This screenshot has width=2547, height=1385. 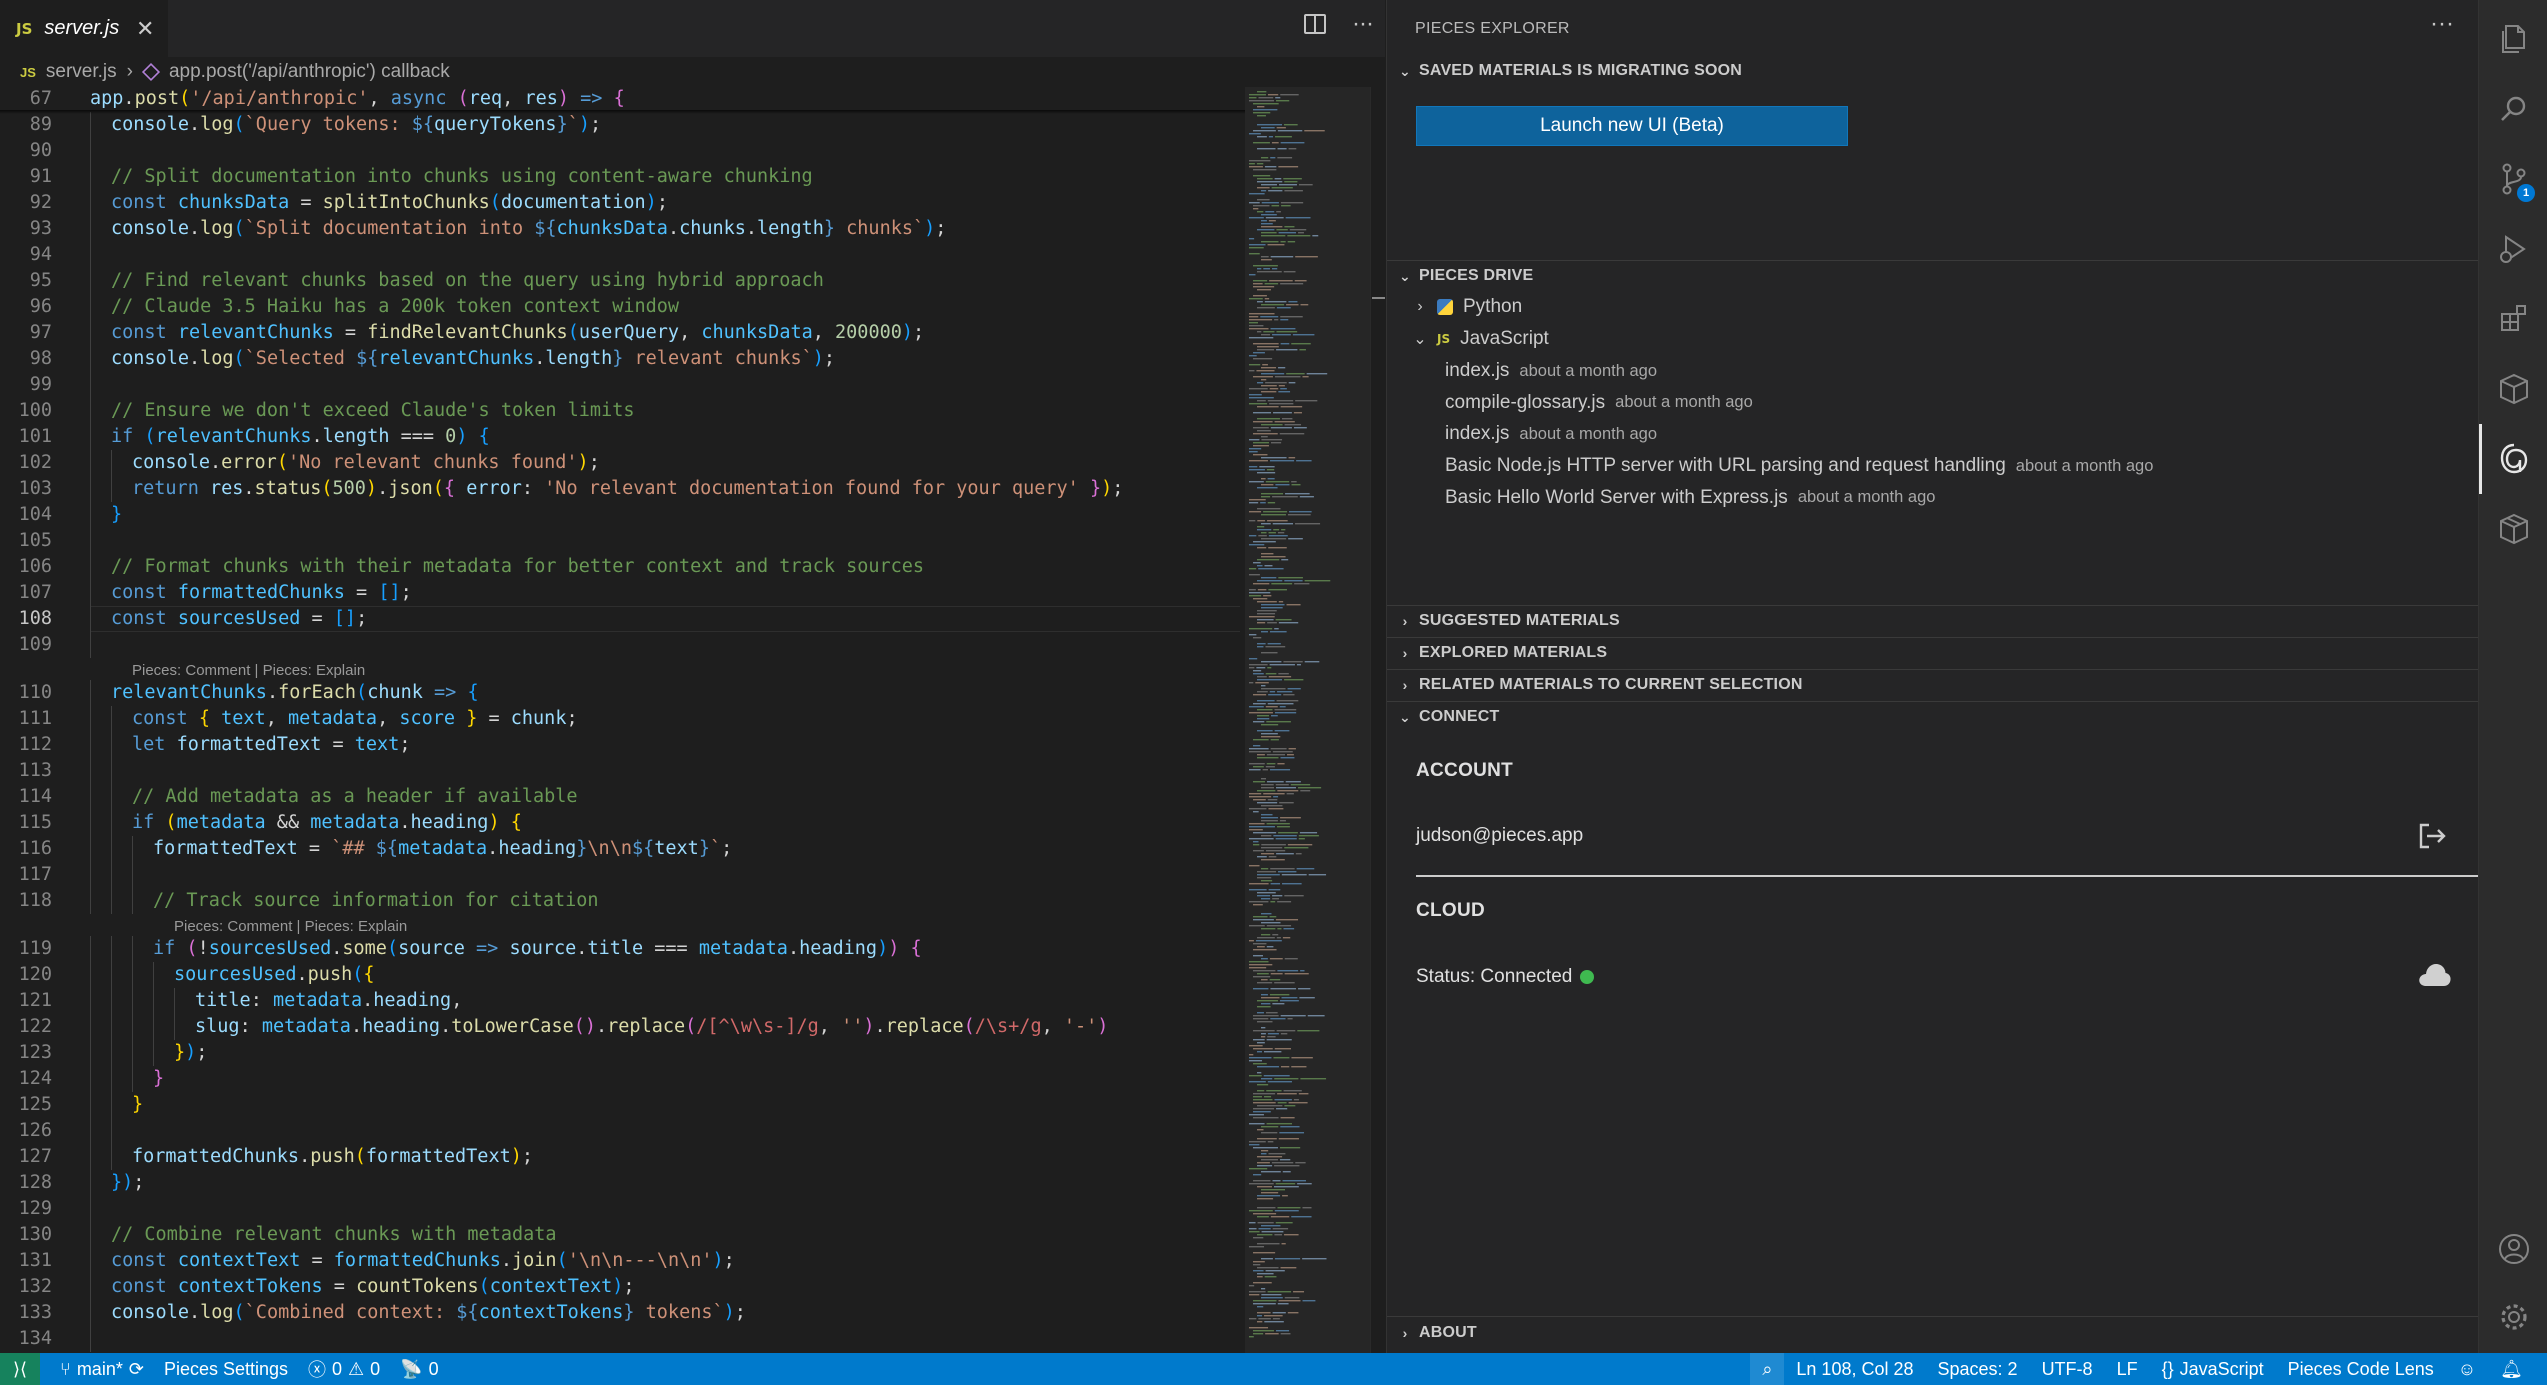 What do you see at coordinates (2513, 529) in the screenshot?
I see `cube-icon` at bounding box center [2513, 529].